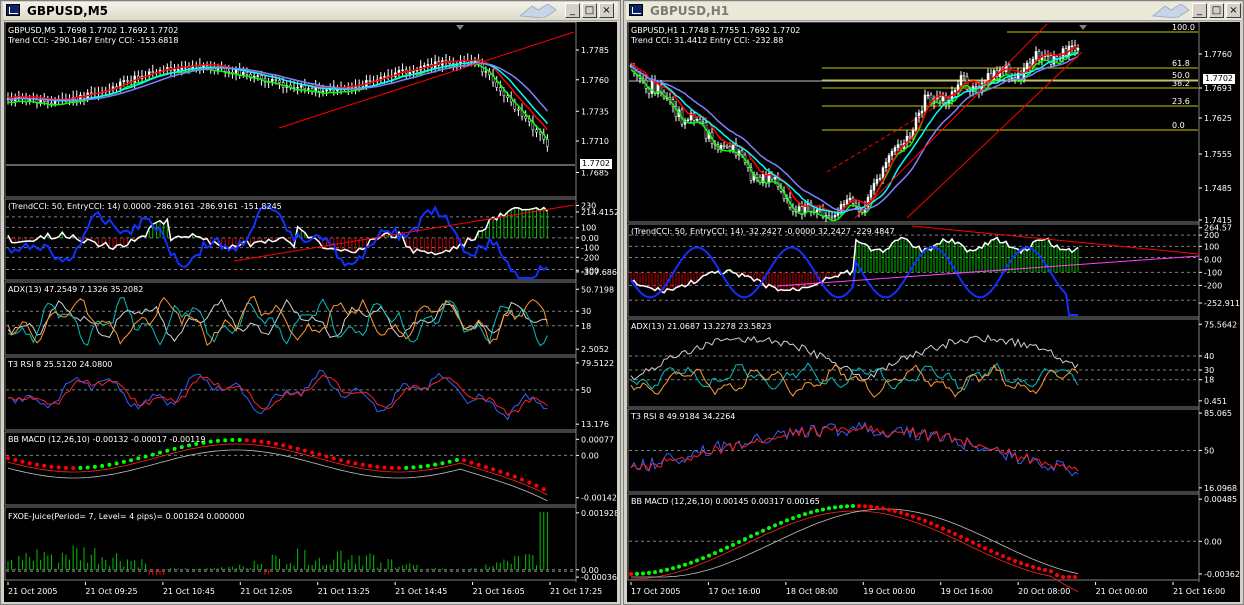 This screenshot has width=1244, height=605. Describe the element at coordinates (715, 30) in the screenshot. I see `chart-ohlc-label: GBPUSD,H1 1.7748 1.7755 1.7692 1.7702` at that location.